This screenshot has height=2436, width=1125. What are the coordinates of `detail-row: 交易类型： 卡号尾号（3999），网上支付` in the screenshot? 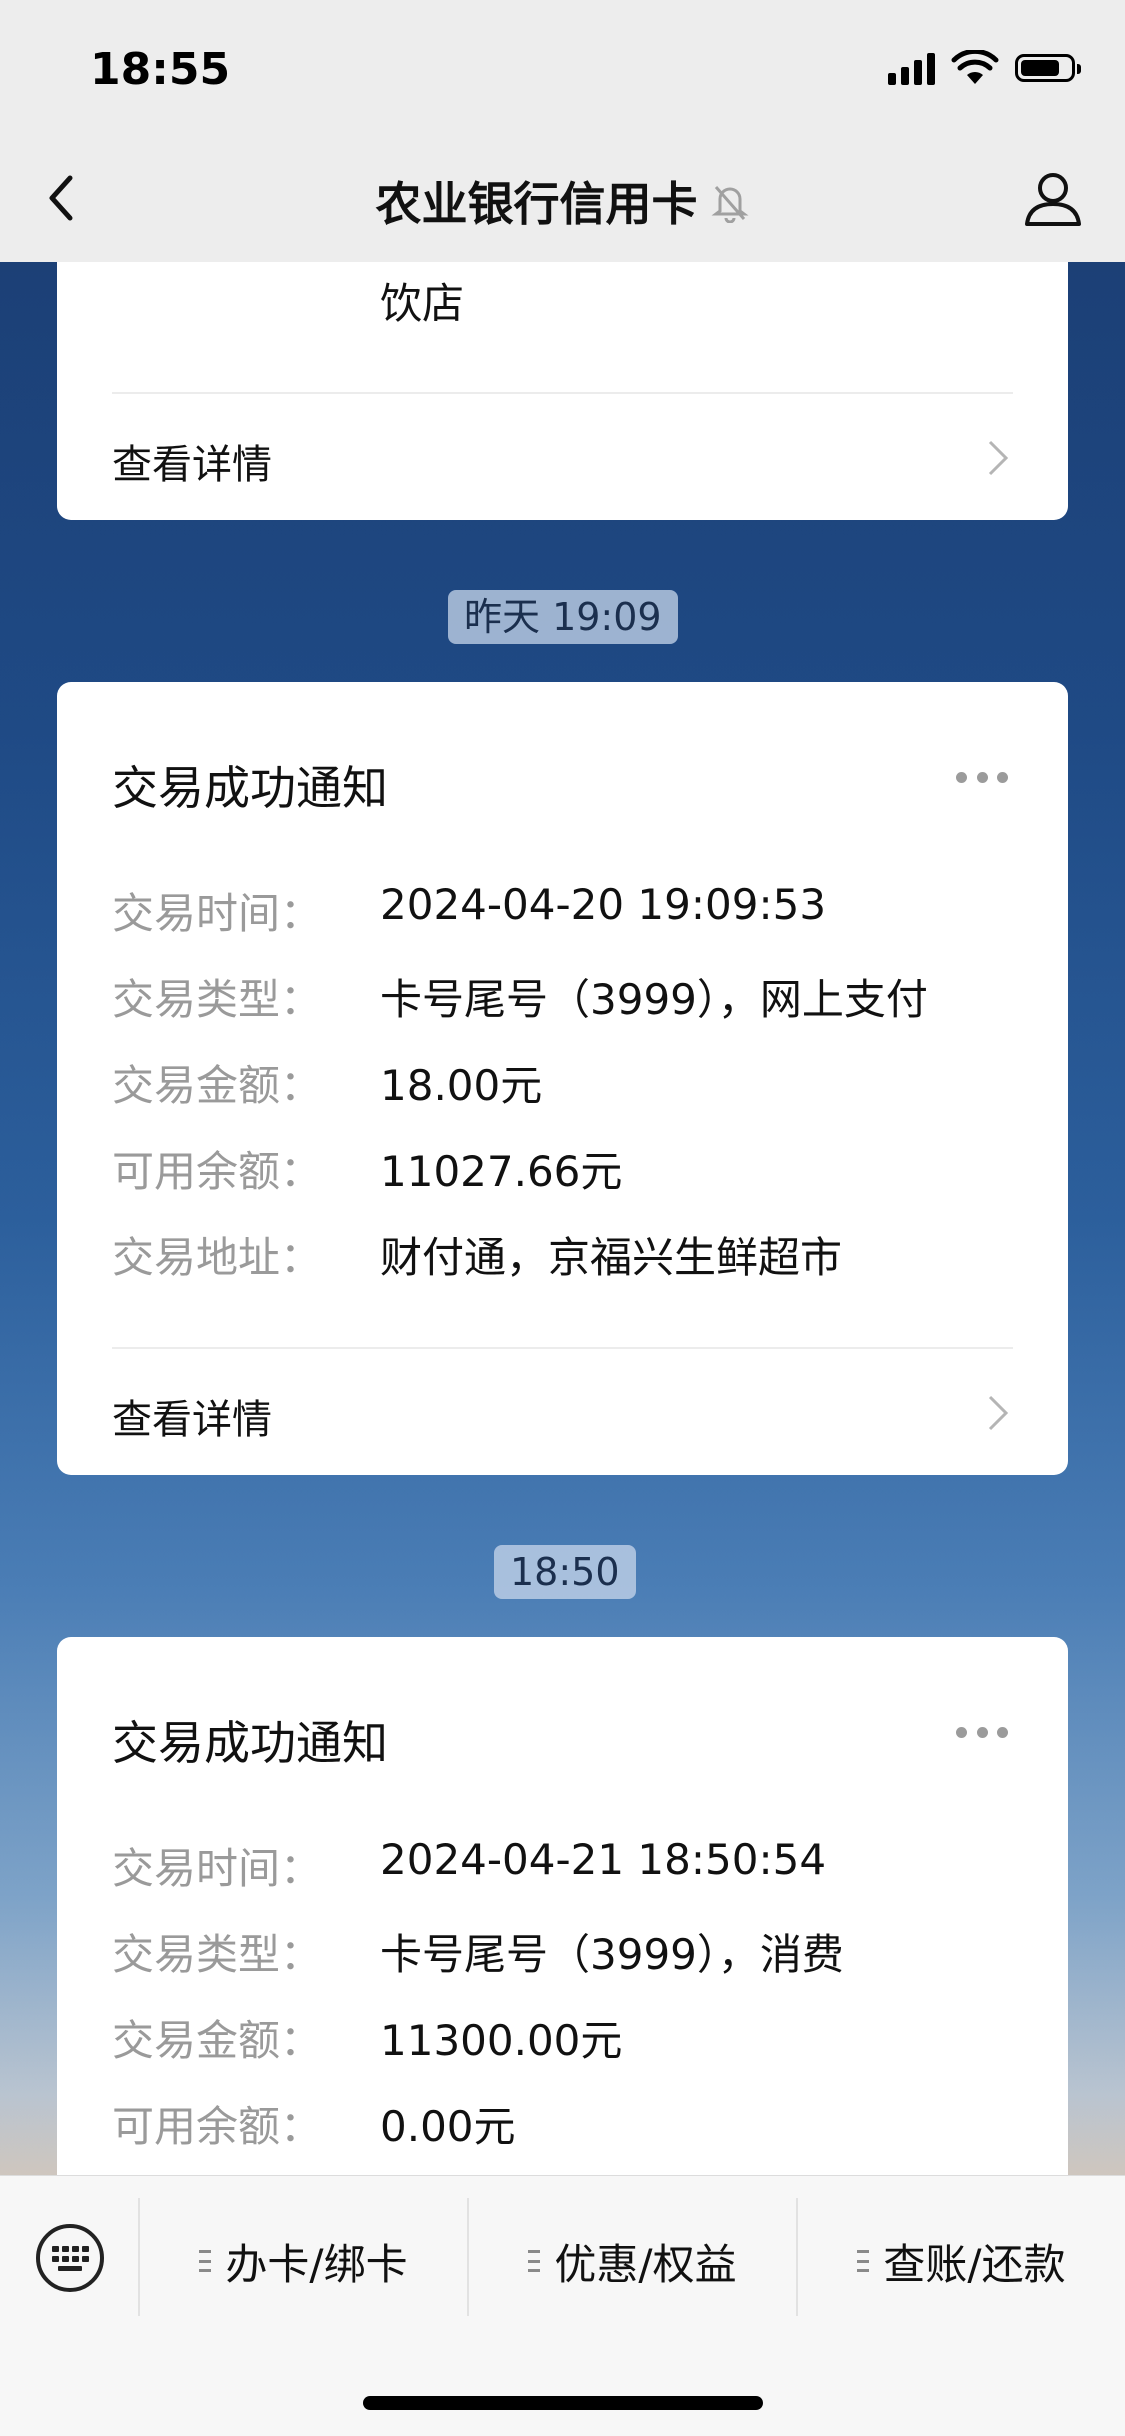 It's located at (570, 996).